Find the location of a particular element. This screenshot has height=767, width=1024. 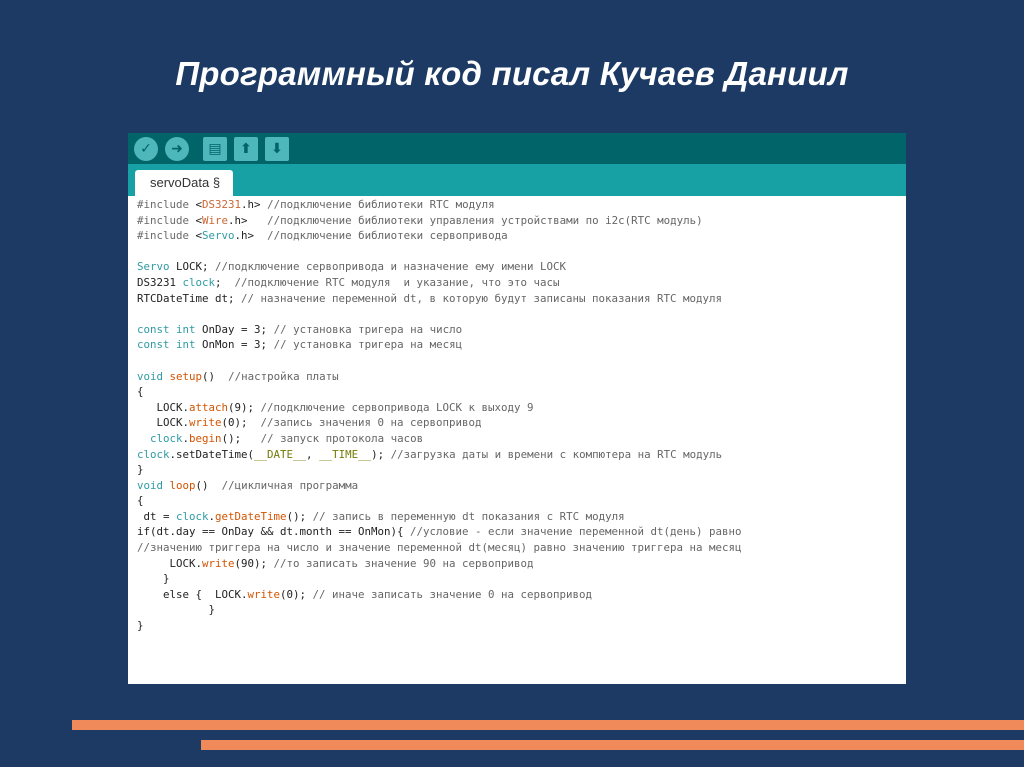

upload-button: ➜ is located at coordinates (177, 149).